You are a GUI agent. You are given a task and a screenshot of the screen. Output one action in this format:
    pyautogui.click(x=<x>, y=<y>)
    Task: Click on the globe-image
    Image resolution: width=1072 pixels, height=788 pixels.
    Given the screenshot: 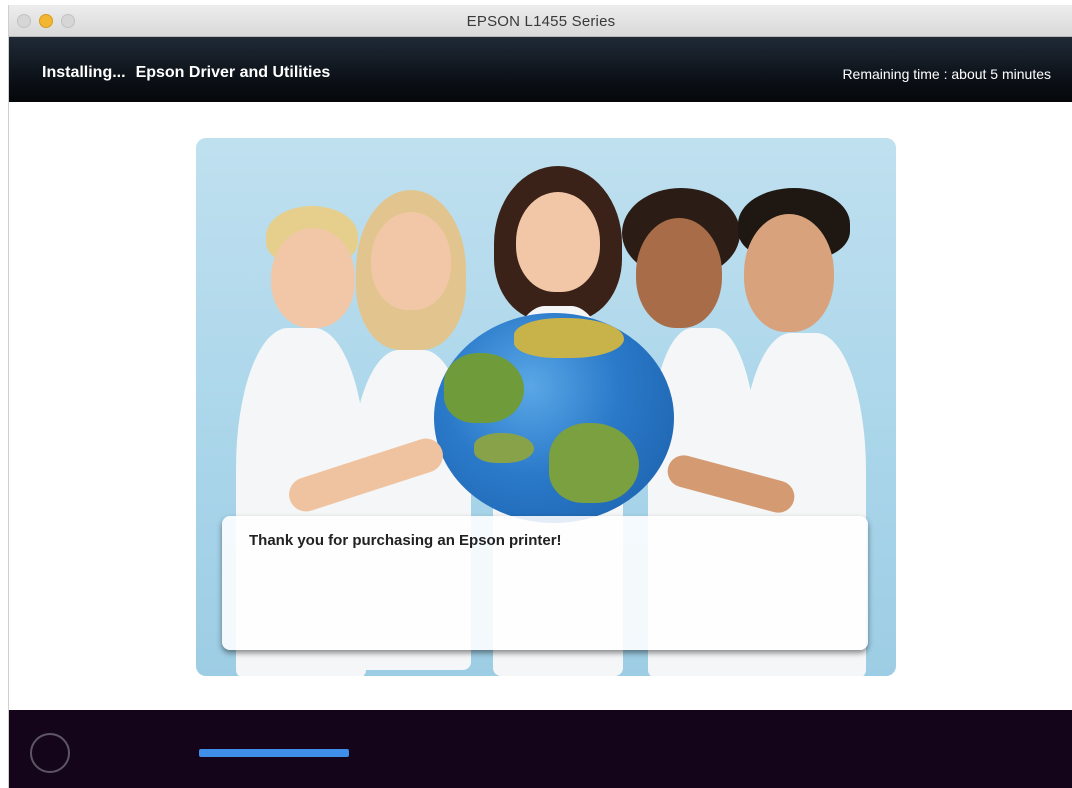 What is the action you would take?
    pyautogui.click(x=554, y=418)
    